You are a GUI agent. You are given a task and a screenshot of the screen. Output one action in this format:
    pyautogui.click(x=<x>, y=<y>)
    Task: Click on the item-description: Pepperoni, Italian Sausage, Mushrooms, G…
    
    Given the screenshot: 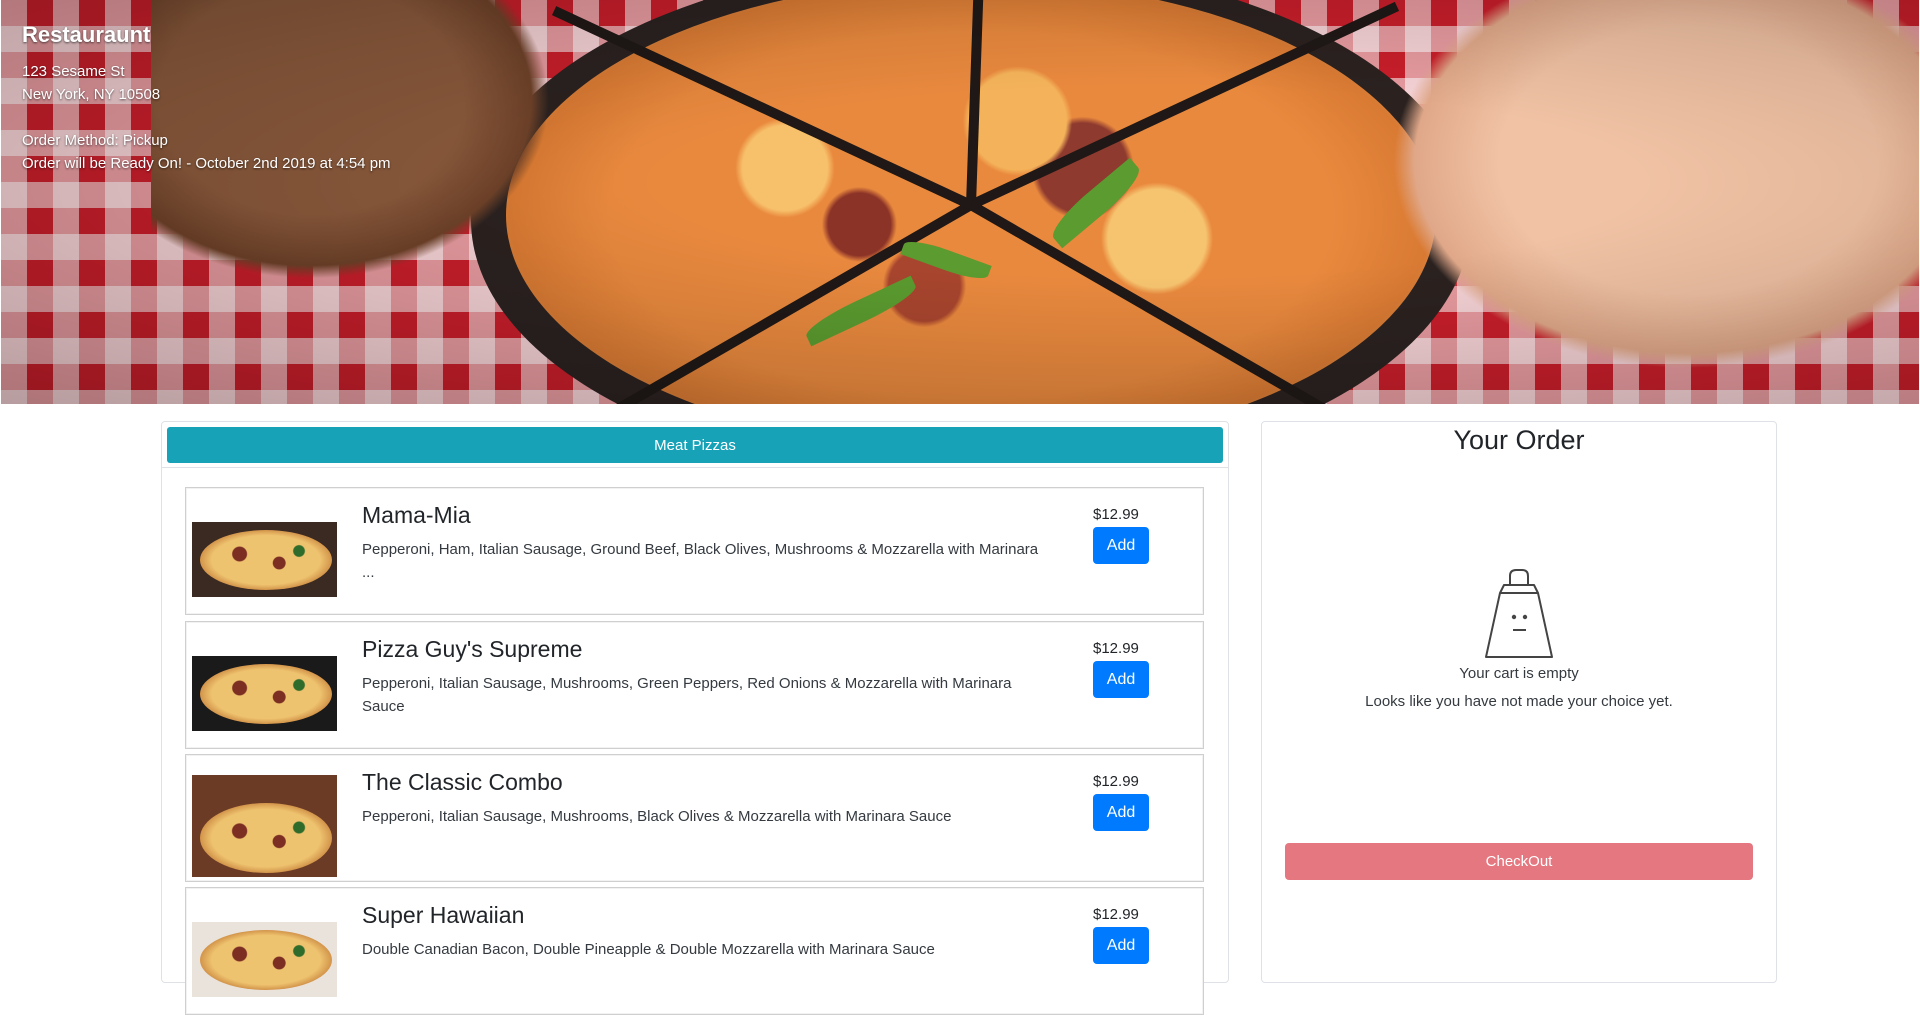 What is the action you would take?
    pyautogui.click(x=687, y=695)
    